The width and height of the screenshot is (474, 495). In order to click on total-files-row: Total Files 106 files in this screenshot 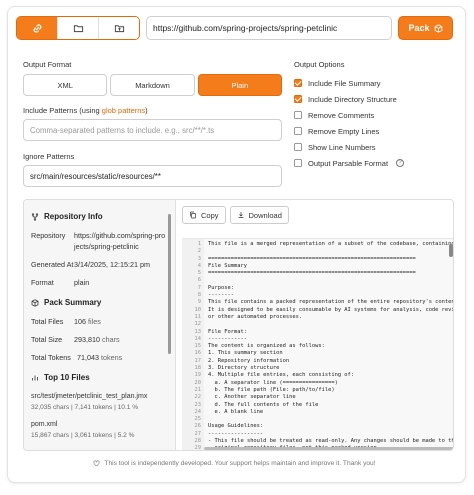, I will do `click(103, 321)`.